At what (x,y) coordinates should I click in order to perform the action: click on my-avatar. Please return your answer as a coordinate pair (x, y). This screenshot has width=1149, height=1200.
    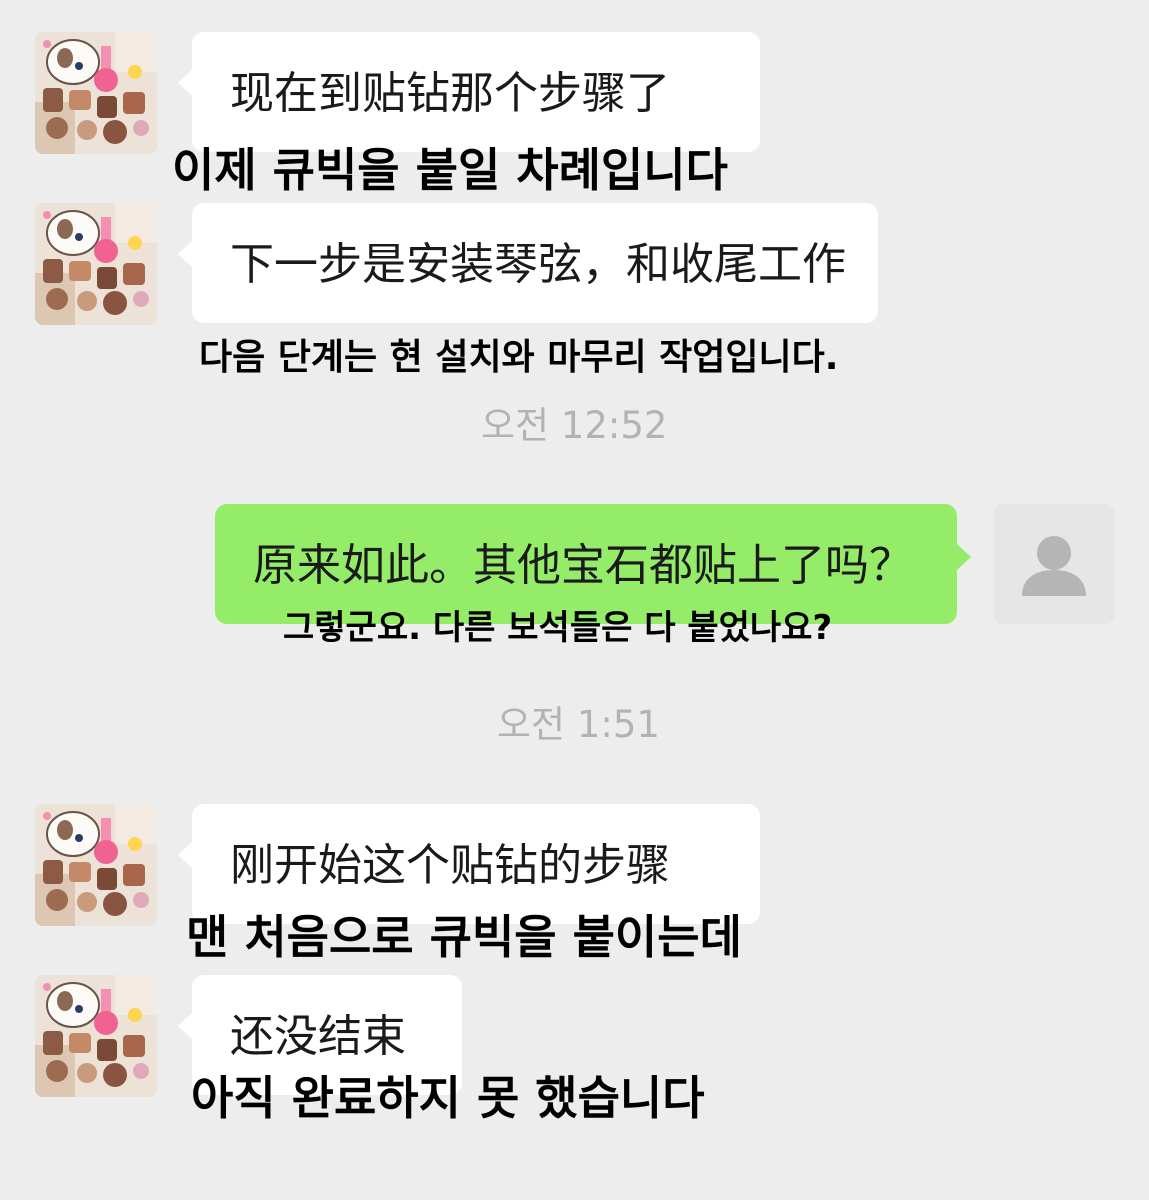
    Looking at the image, I should click on (1054, 564).